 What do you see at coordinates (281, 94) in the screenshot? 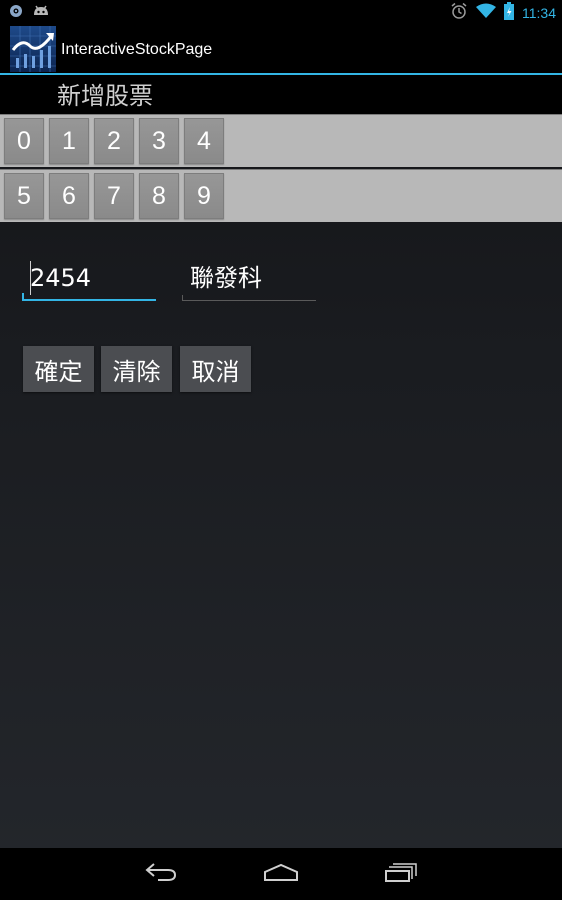
I see `section-header: 新增股票` at bounding box center [281, 94].